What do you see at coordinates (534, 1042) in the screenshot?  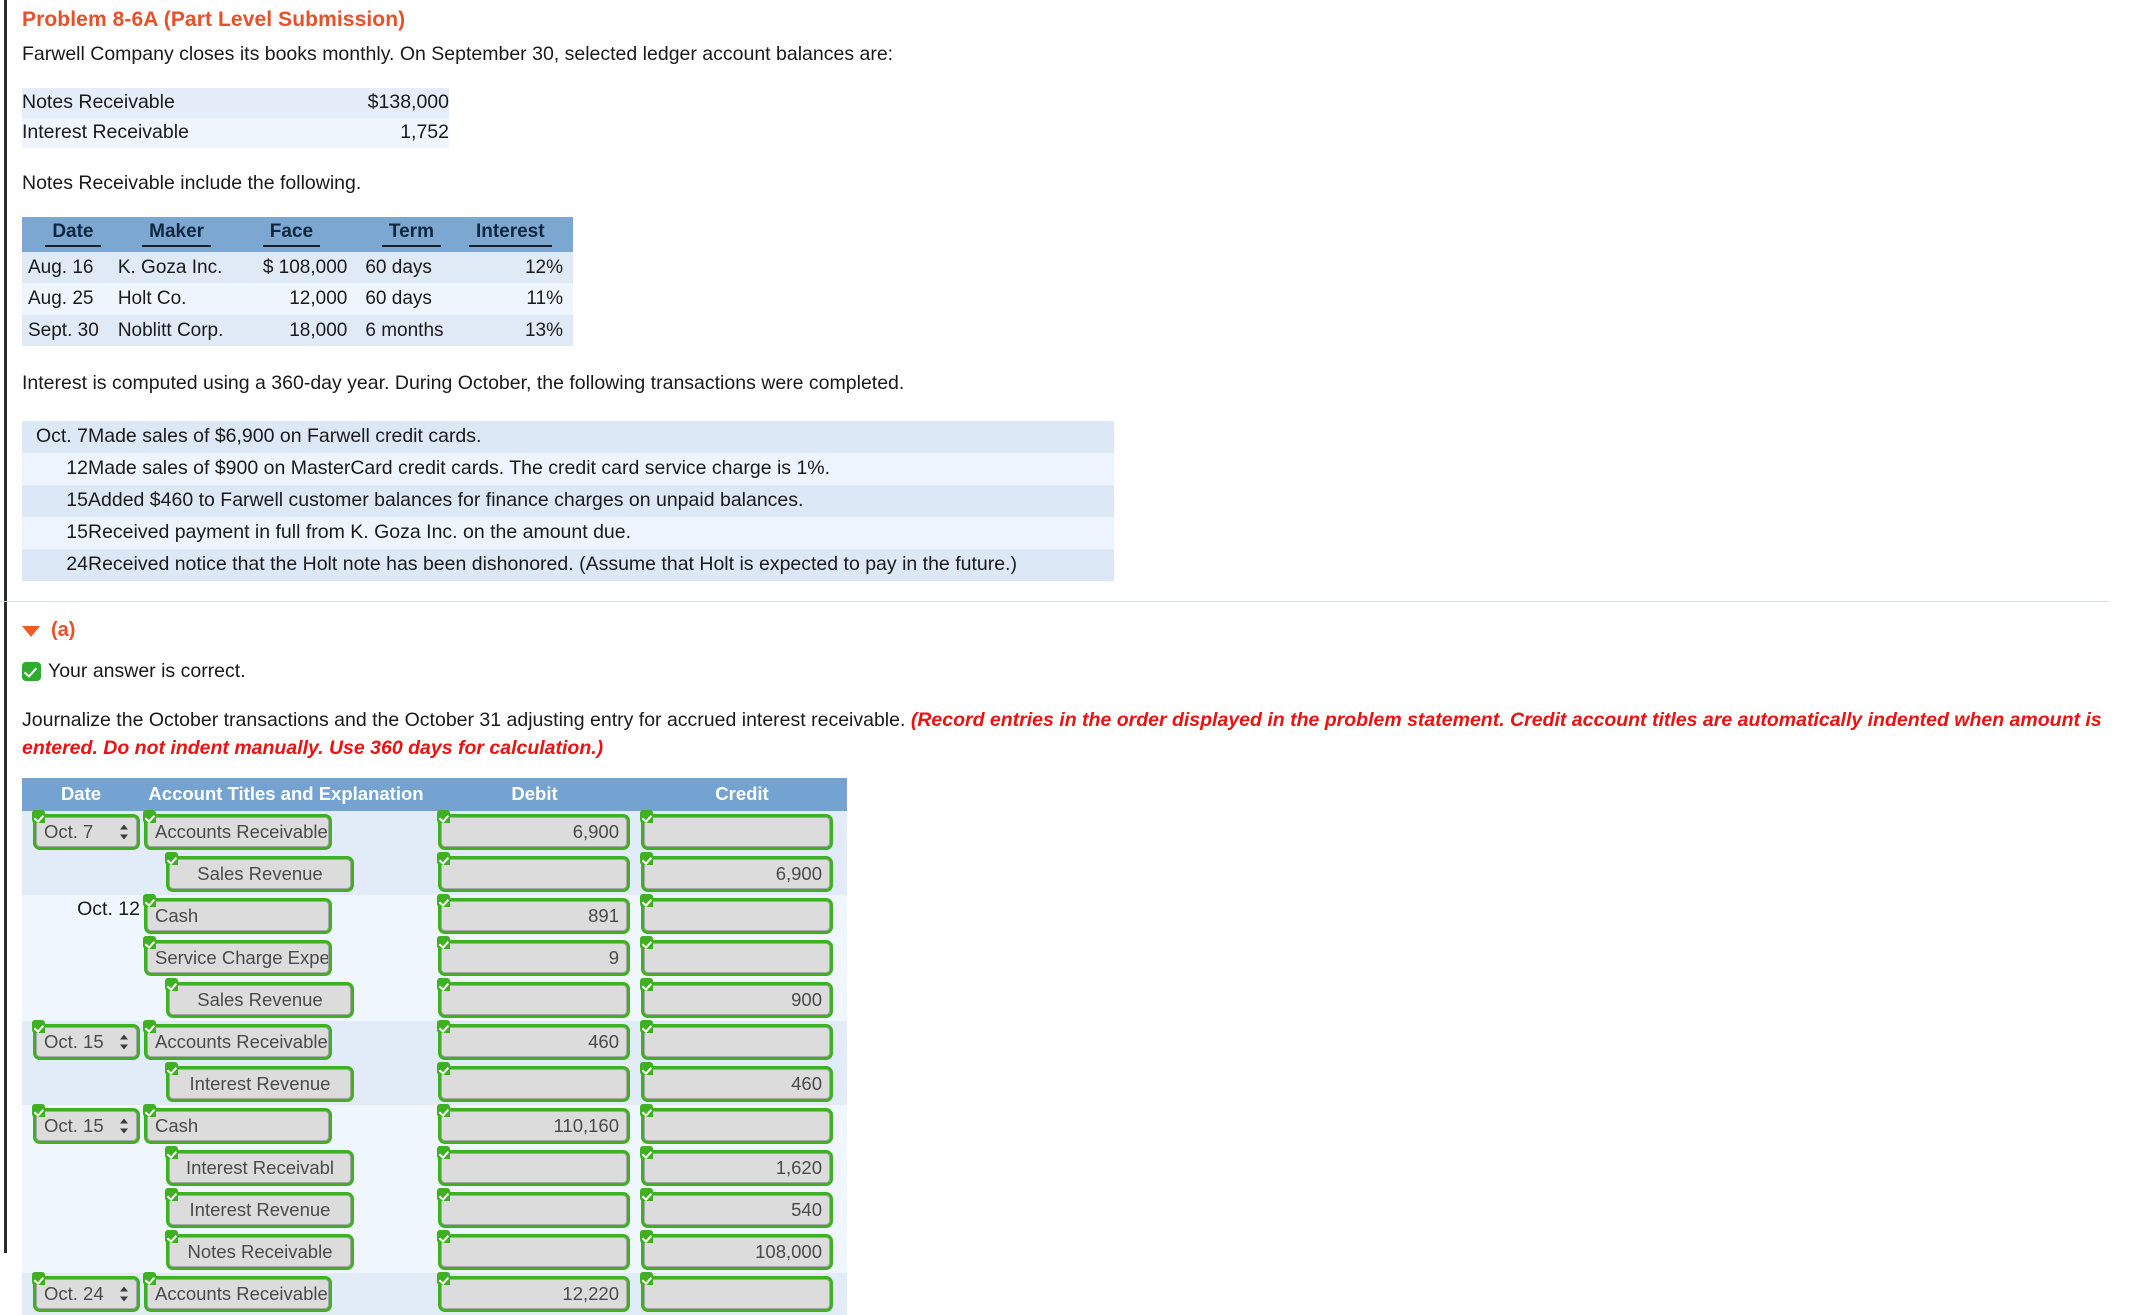 I see `debit-amount-input: 460` at bounding box center [534, 1042].